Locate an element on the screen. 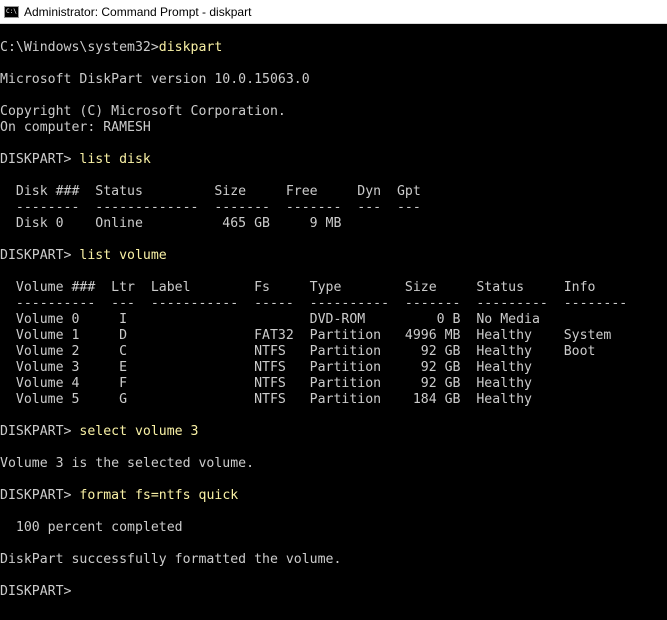 Image resolution: width=667 pixels, height=620 pixels. output-line: Volume 5 G NTFS Partition 184 GB Healthy is located at coordinates (266, 399).